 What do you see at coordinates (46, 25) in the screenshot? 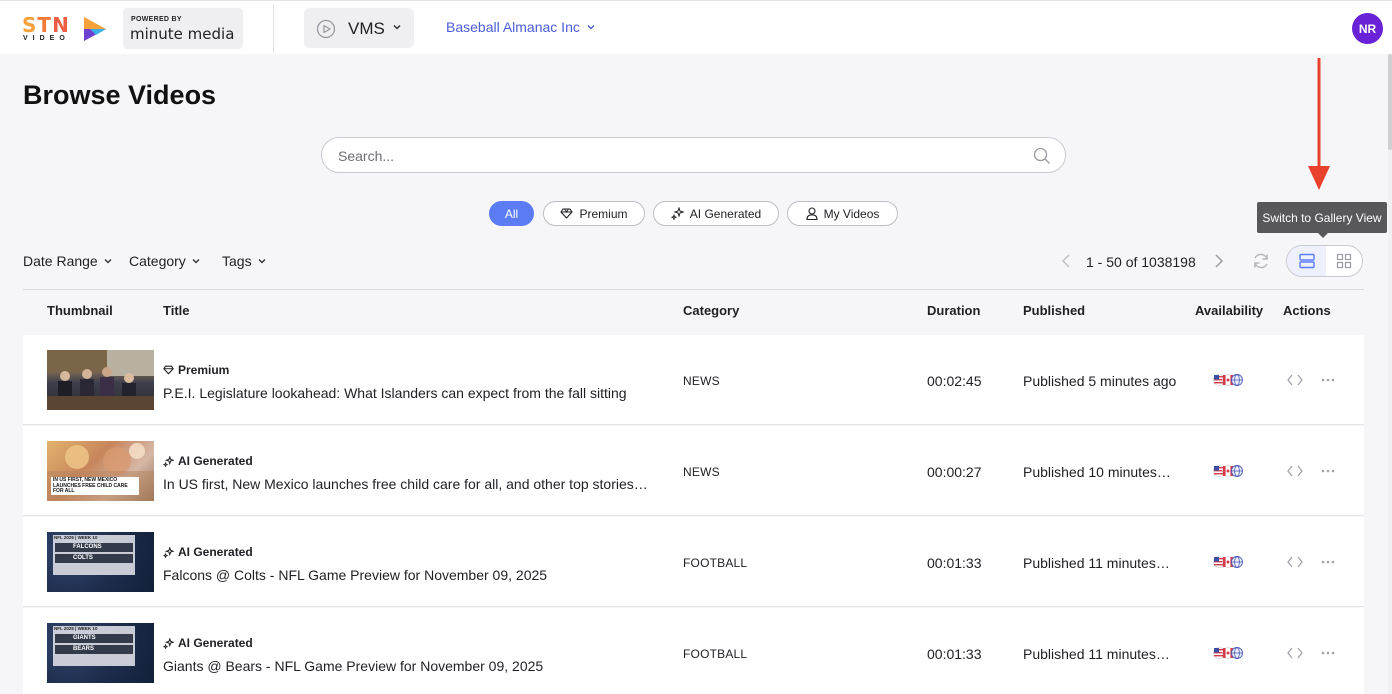
I see `stn-logo-text: STN` at bounding box center [46, 25].